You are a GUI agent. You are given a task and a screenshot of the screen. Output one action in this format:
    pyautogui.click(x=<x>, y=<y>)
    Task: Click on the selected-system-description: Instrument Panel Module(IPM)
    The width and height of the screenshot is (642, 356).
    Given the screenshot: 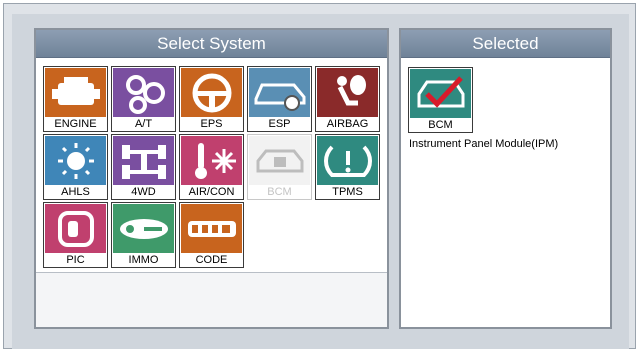 What is the action you would take?
    pyautogui.click(x=484, y=144)
    